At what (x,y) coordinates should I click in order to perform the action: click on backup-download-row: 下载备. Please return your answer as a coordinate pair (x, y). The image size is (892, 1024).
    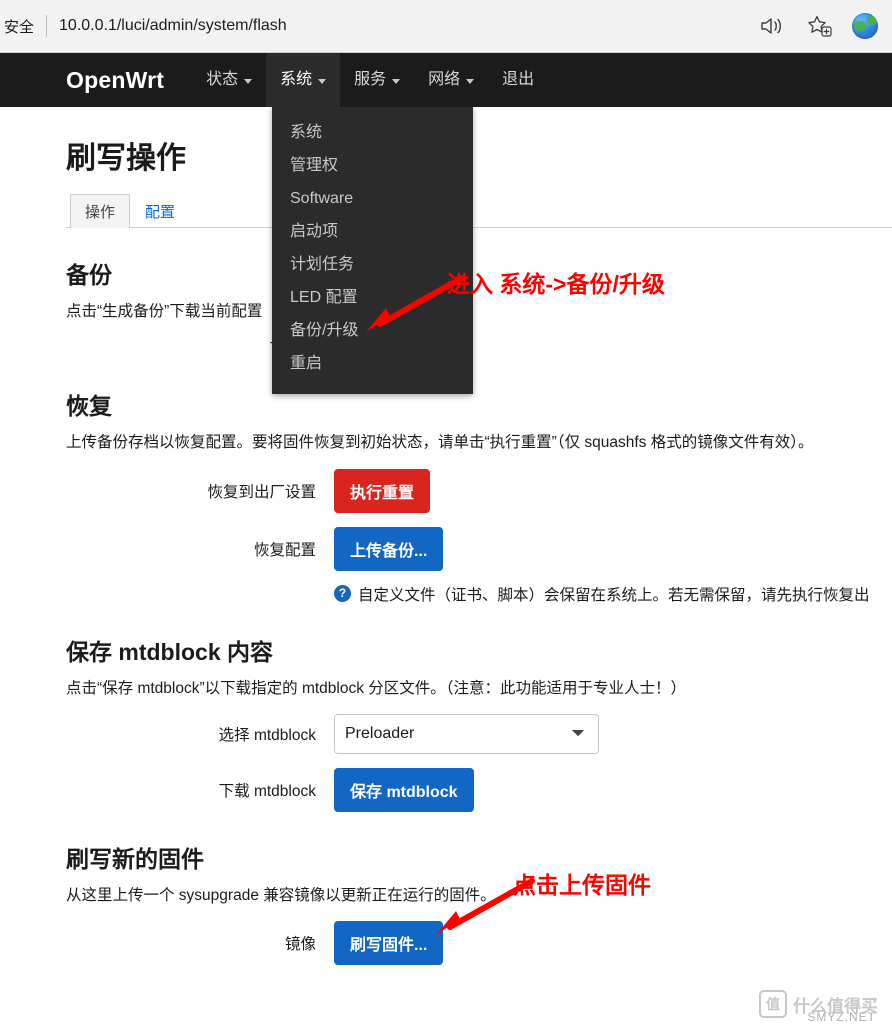
    Looking at the image, I should click on (479, 348).